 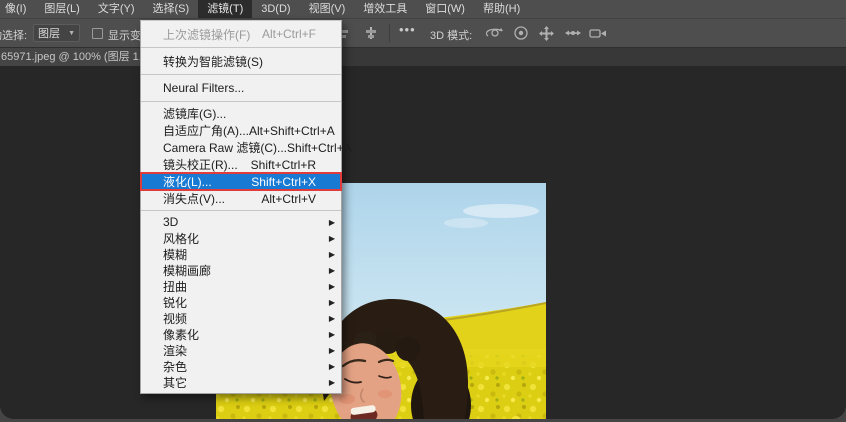 I want to click on slide-3d-camera-icon, so click(x=573, y=33).